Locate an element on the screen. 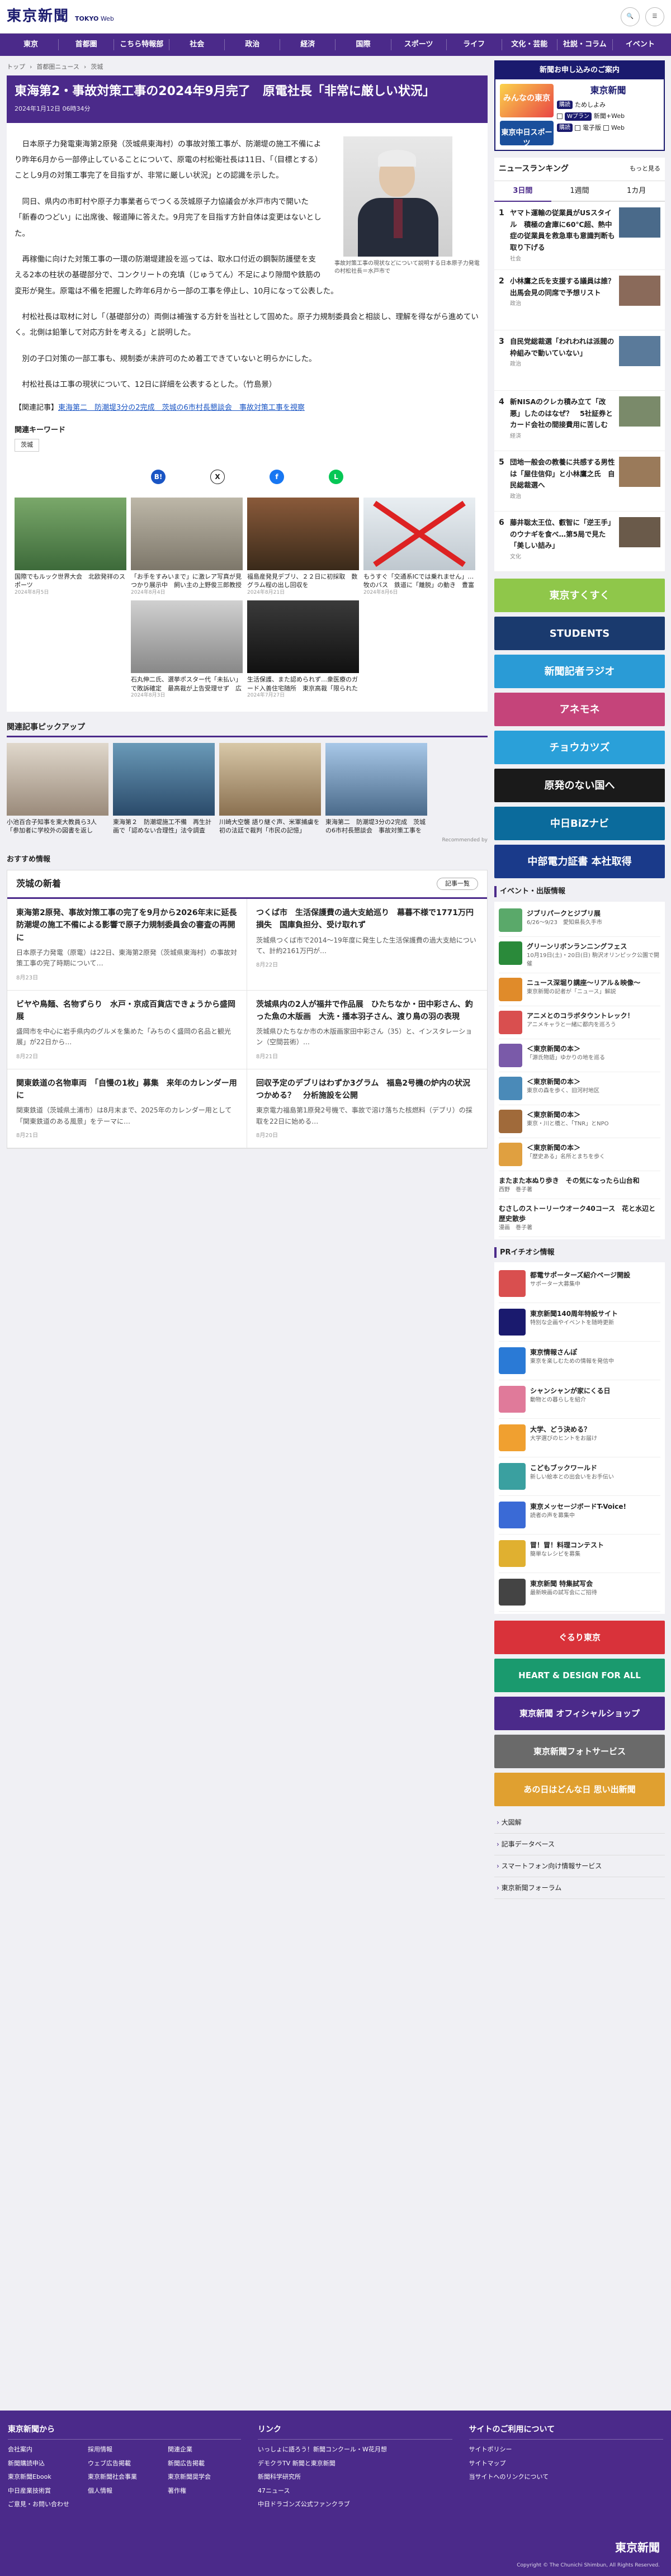  pr-item: 東京新聞 特集試写会 最新映画の試写会にご招待 is located at coordinates (580, 1592).